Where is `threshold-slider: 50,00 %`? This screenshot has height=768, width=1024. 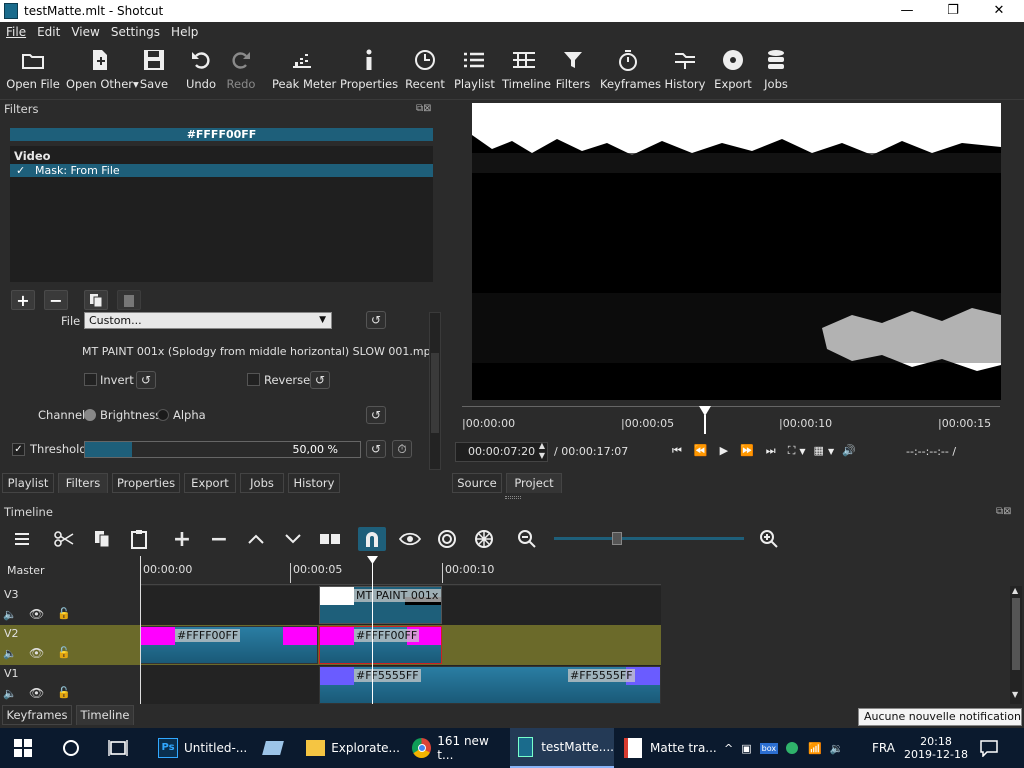
threshold-slider: 50,00 % is located at coordinates (222, 449).